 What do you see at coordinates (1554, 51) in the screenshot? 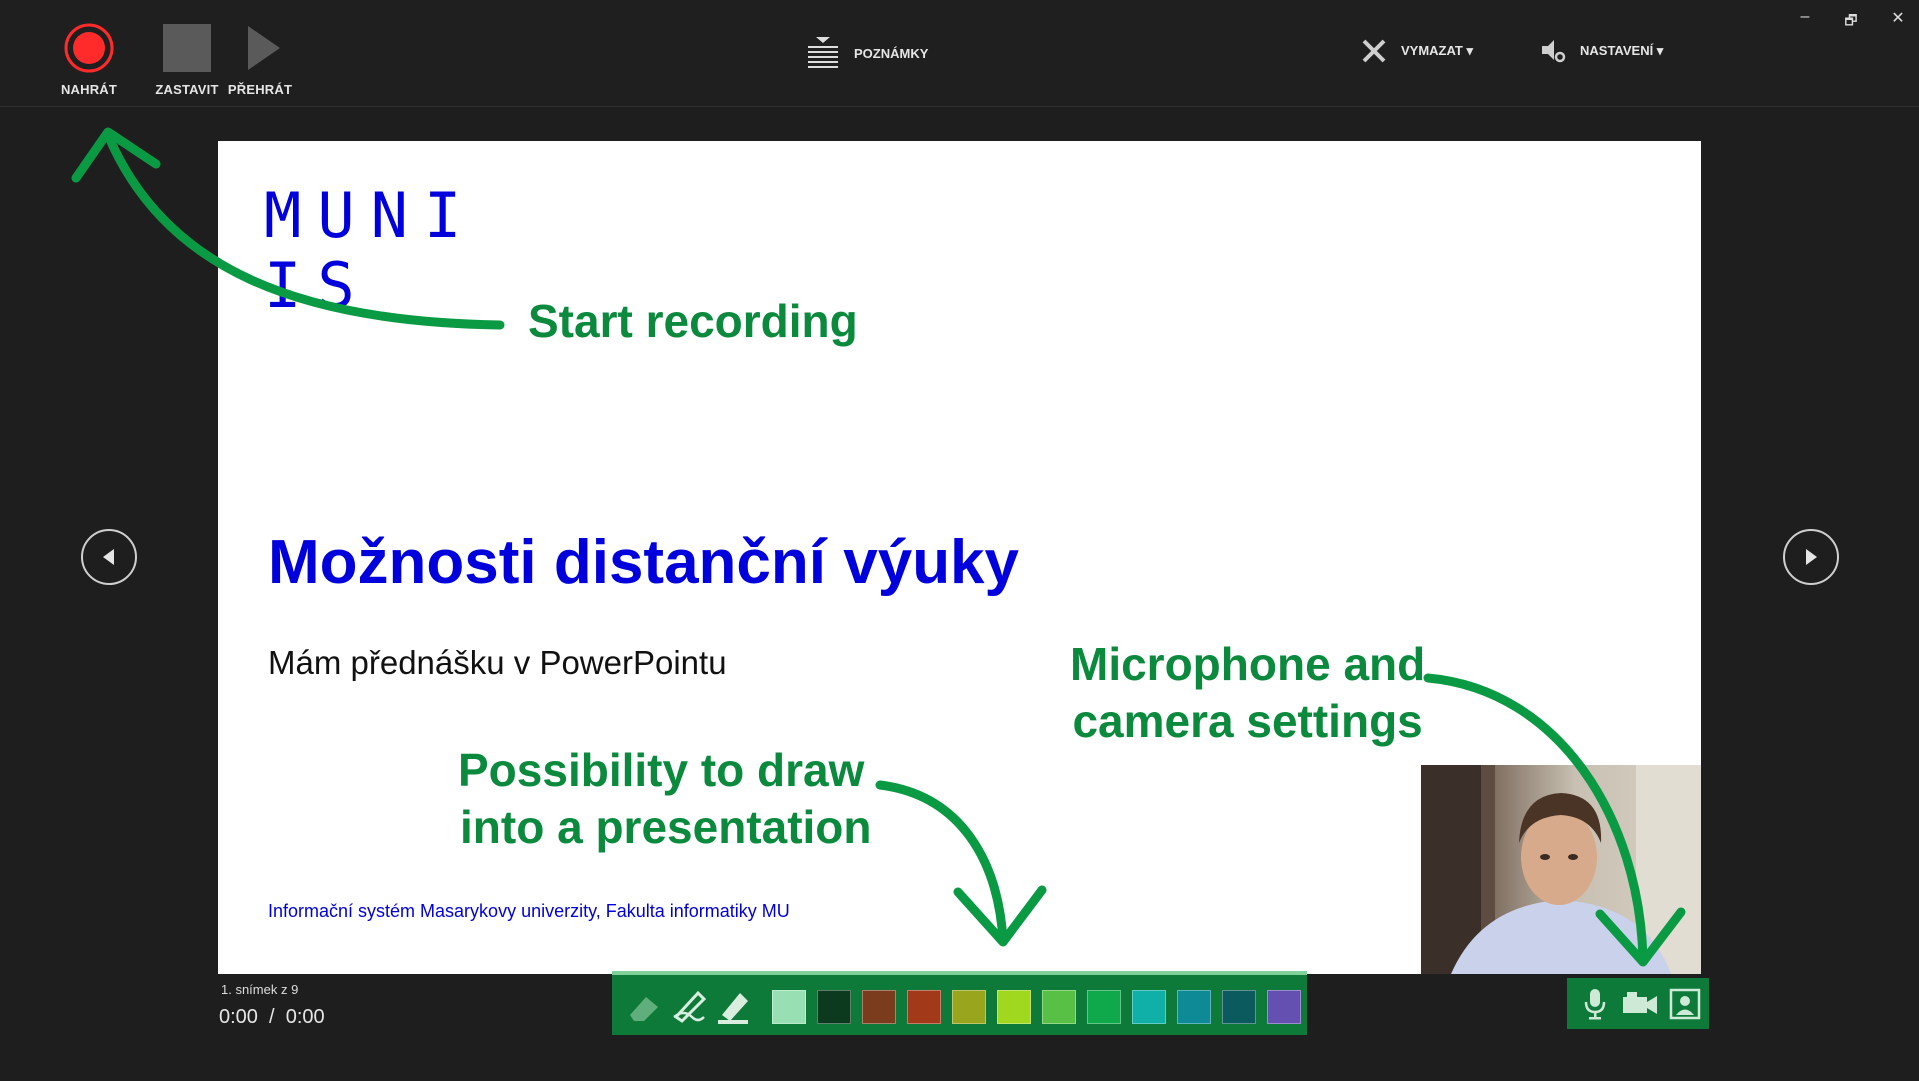
I see `speaker-settings-icon` at bounding box center [1554, 51].